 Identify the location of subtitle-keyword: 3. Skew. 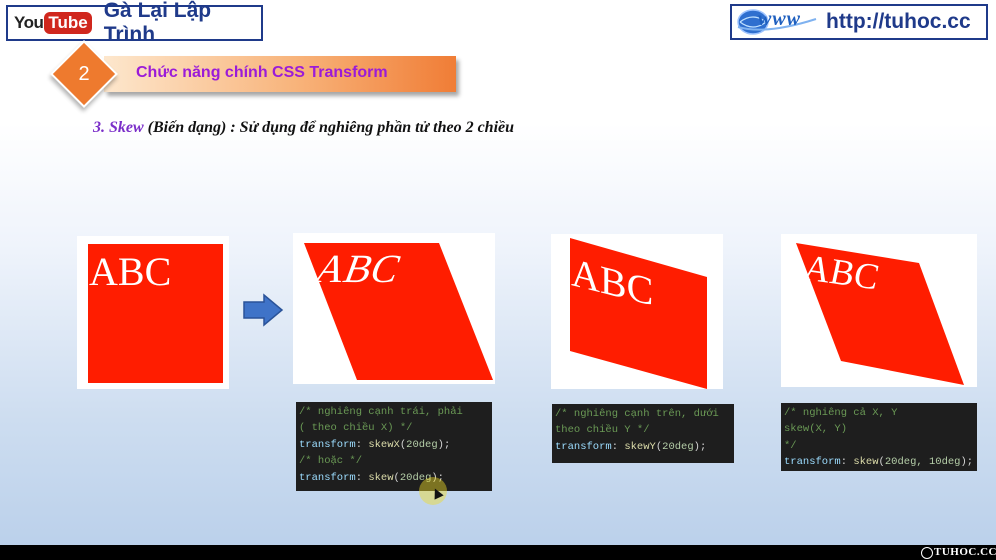
(118, 127).